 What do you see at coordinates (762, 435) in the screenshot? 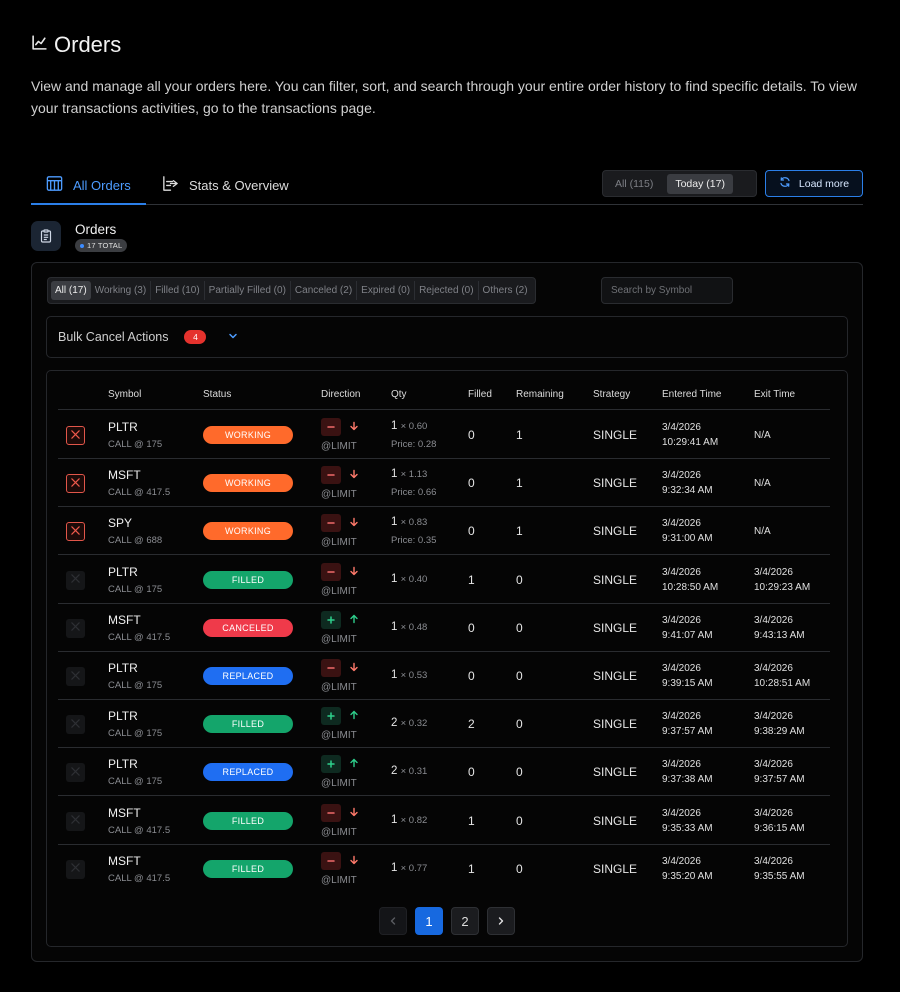
I see `exit-time: N/A` at bounding box center [762, 435].